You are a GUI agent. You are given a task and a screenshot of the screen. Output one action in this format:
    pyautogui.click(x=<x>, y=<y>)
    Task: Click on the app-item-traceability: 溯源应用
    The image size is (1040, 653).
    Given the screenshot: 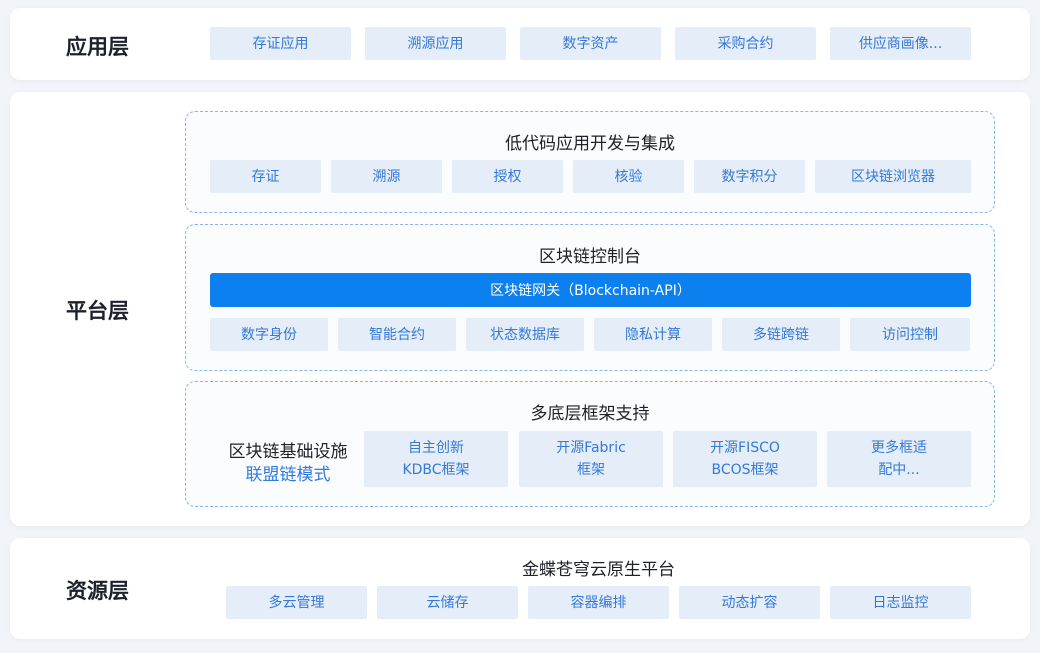 What is the action you would take?
    pyautogui.click(x=435, y=43)
    